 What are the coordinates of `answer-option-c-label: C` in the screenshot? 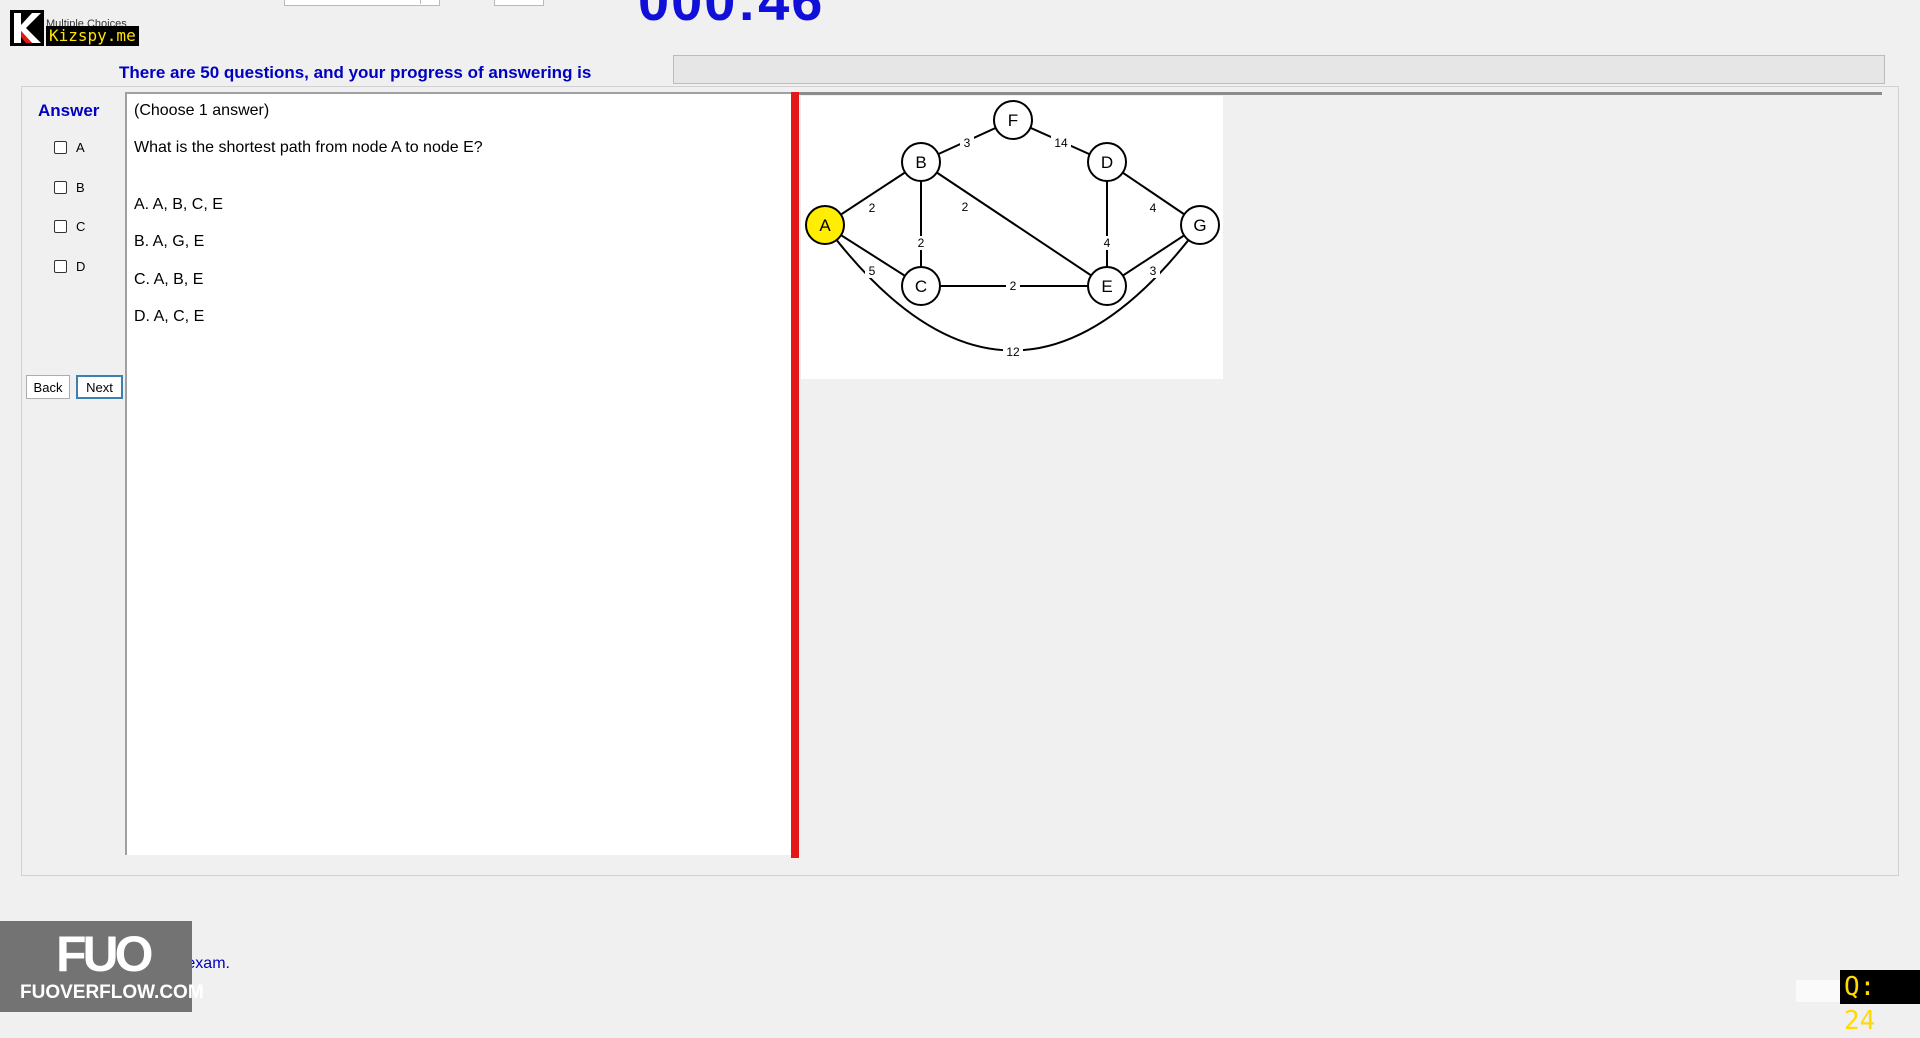 It's located at (81, 226).